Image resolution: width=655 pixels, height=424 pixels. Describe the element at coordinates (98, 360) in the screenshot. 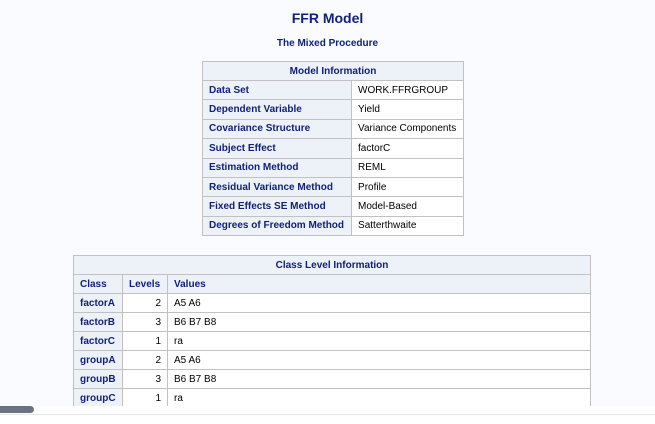

I see `class-name: groupA` at that location.